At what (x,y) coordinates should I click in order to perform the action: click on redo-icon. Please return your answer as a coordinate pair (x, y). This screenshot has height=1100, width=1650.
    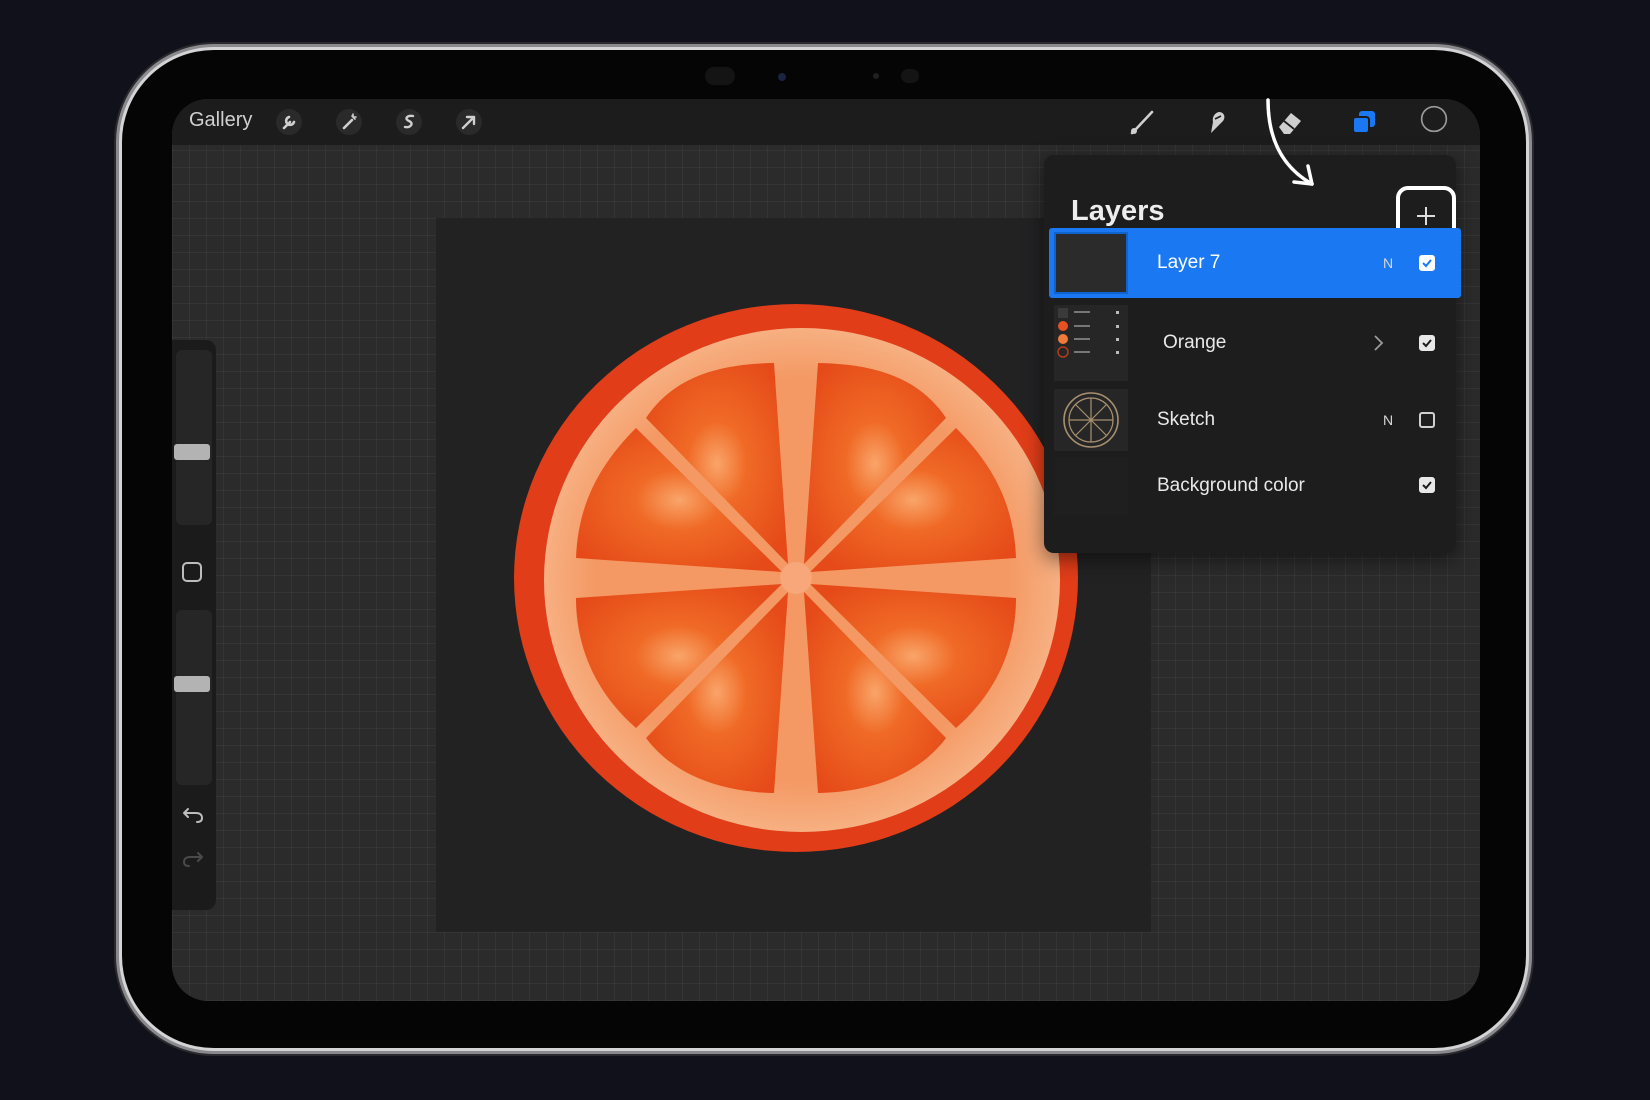
    Looking at the image, I should click on (193, 859).